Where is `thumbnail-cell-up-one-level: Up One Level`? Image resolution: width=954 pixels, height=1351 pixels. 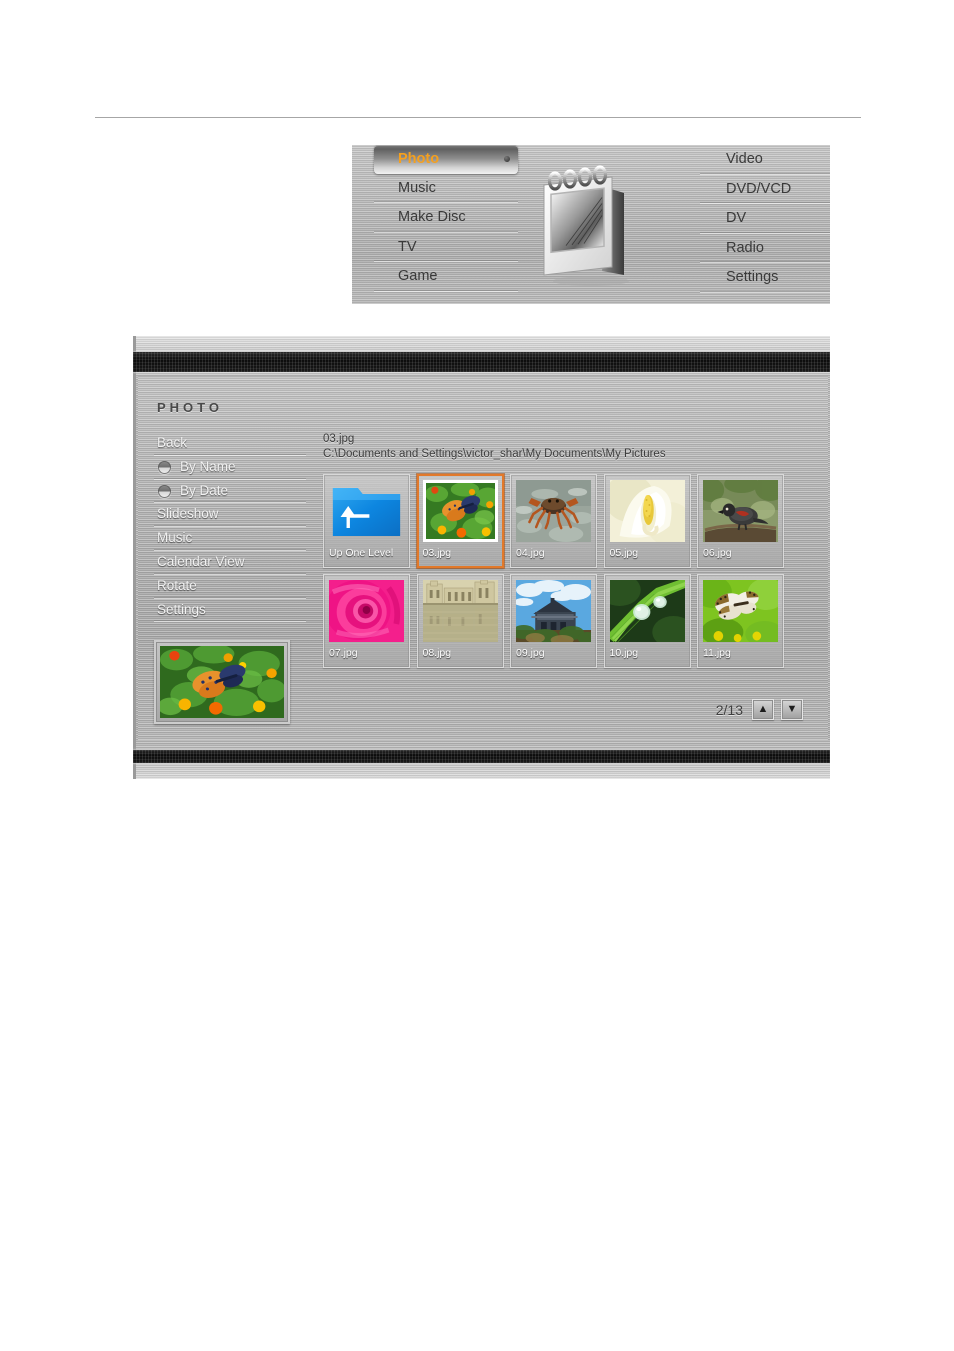
thumbnail-cell-up-one-level: Up One Level is located at coordinates (366, 521).